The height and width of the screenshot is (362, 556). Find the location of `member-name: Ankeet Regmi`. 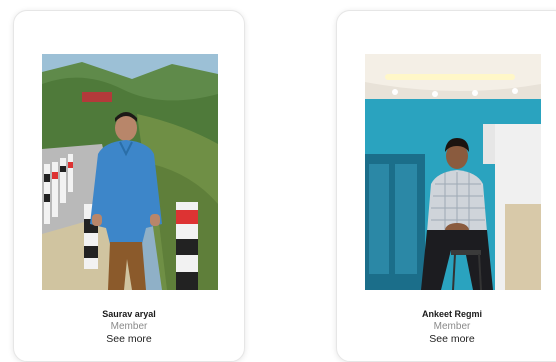

member-name: Ankeet Regmi is located at coordinates (452, 314).